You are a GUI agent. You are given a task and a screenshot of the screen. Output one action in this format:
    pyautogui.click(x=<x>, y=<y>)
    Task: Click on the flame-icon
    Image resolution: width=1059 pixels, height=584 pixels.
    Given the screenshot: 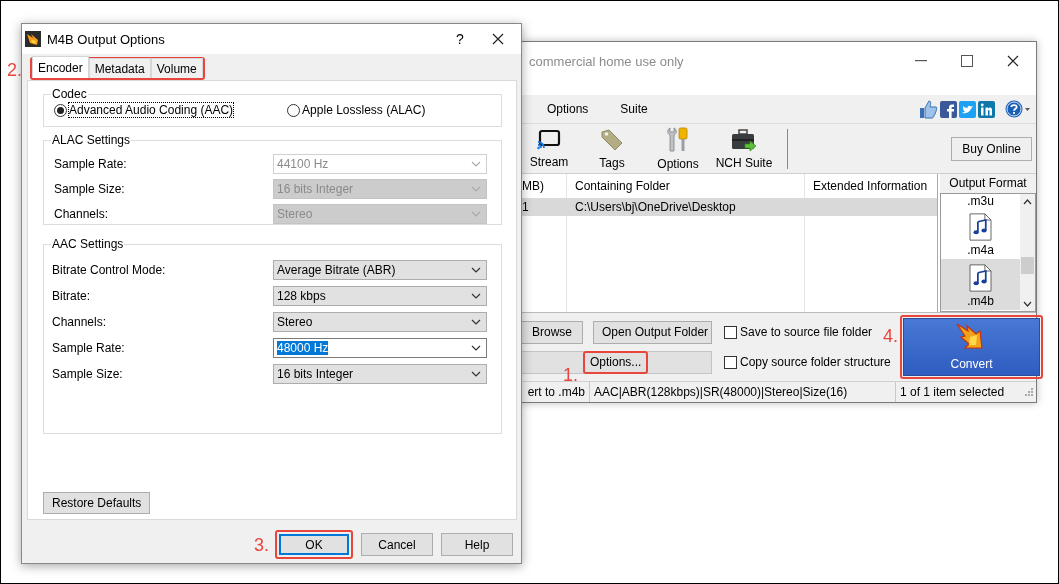 What is the action you would take?
    pyautogui.click(x=33, y=39)
    